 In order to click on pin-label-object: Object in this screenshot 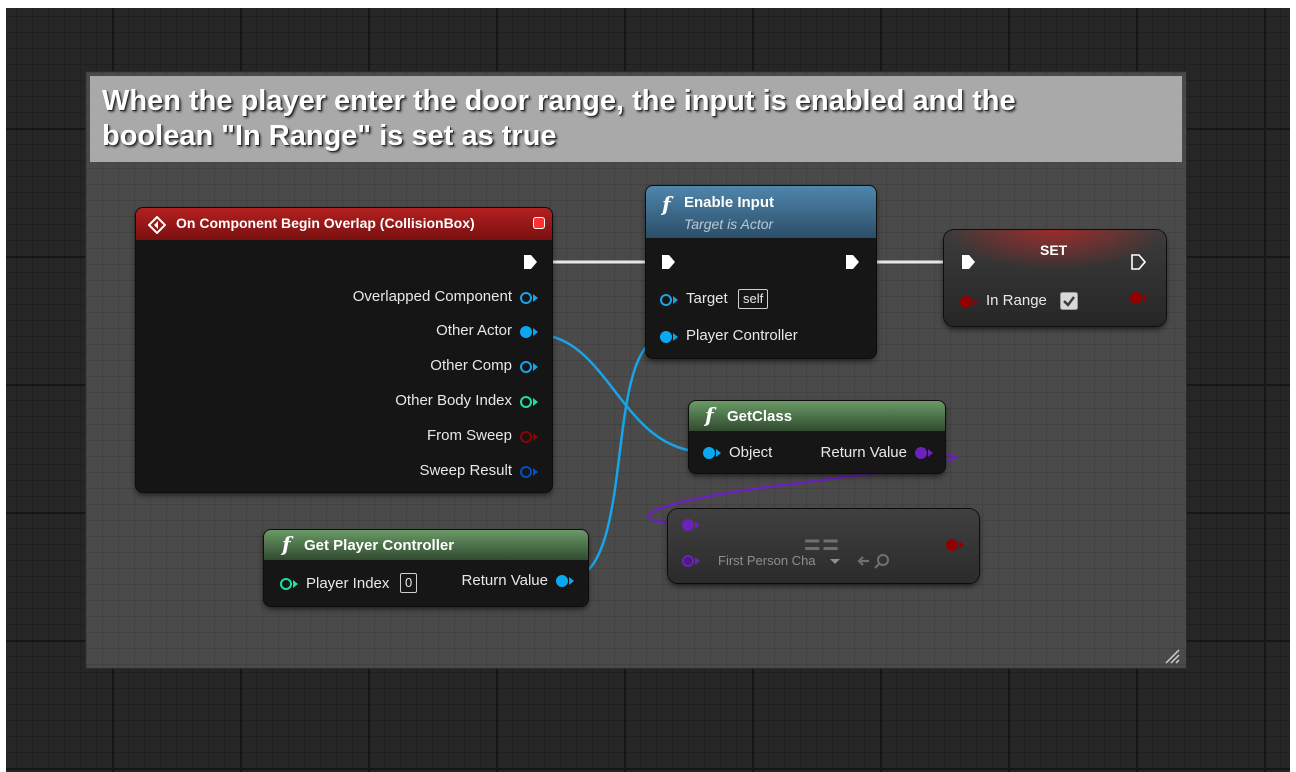, I will do `click(751, 452)`.